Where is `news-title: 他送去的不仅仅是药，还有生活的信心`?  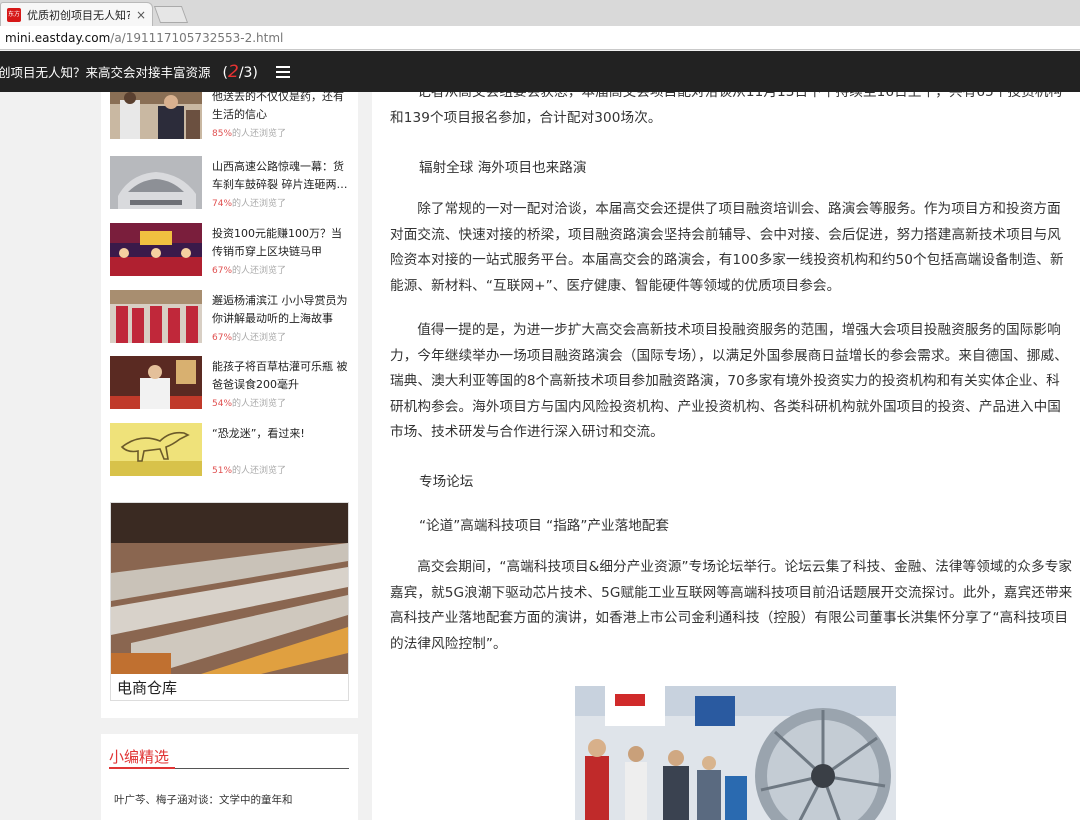 news-title: 他送去的不仅仅是药，还有生活的信心 is located at coordinates (282, 108).